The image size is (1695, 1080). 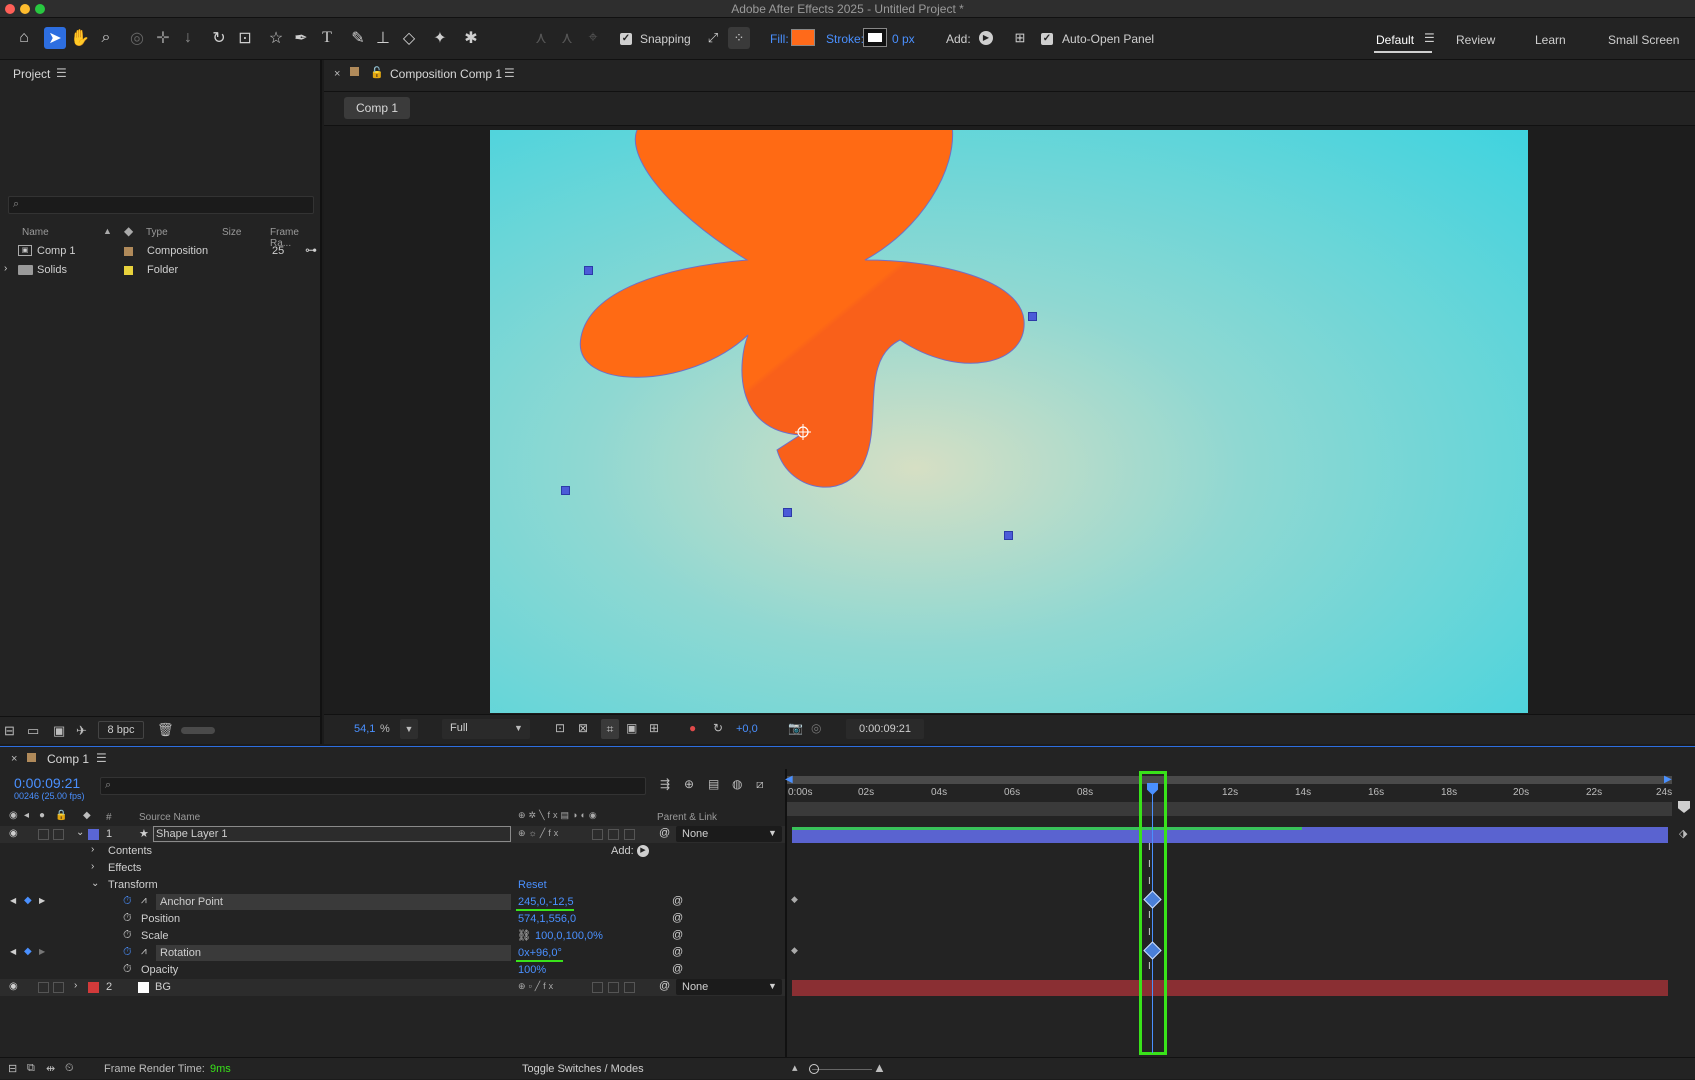 What do you see at coordinates (169, 817) in the screenshot?
I see `source-name-header: Source Name` at bounding box center [169, 817].